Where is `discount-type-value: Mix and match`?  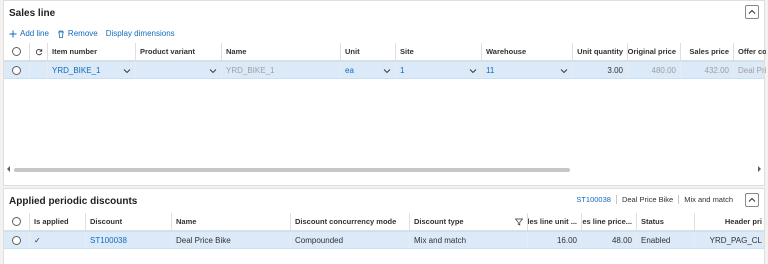
discount-type-value: Mix and match is located at coordinates (469, 240).